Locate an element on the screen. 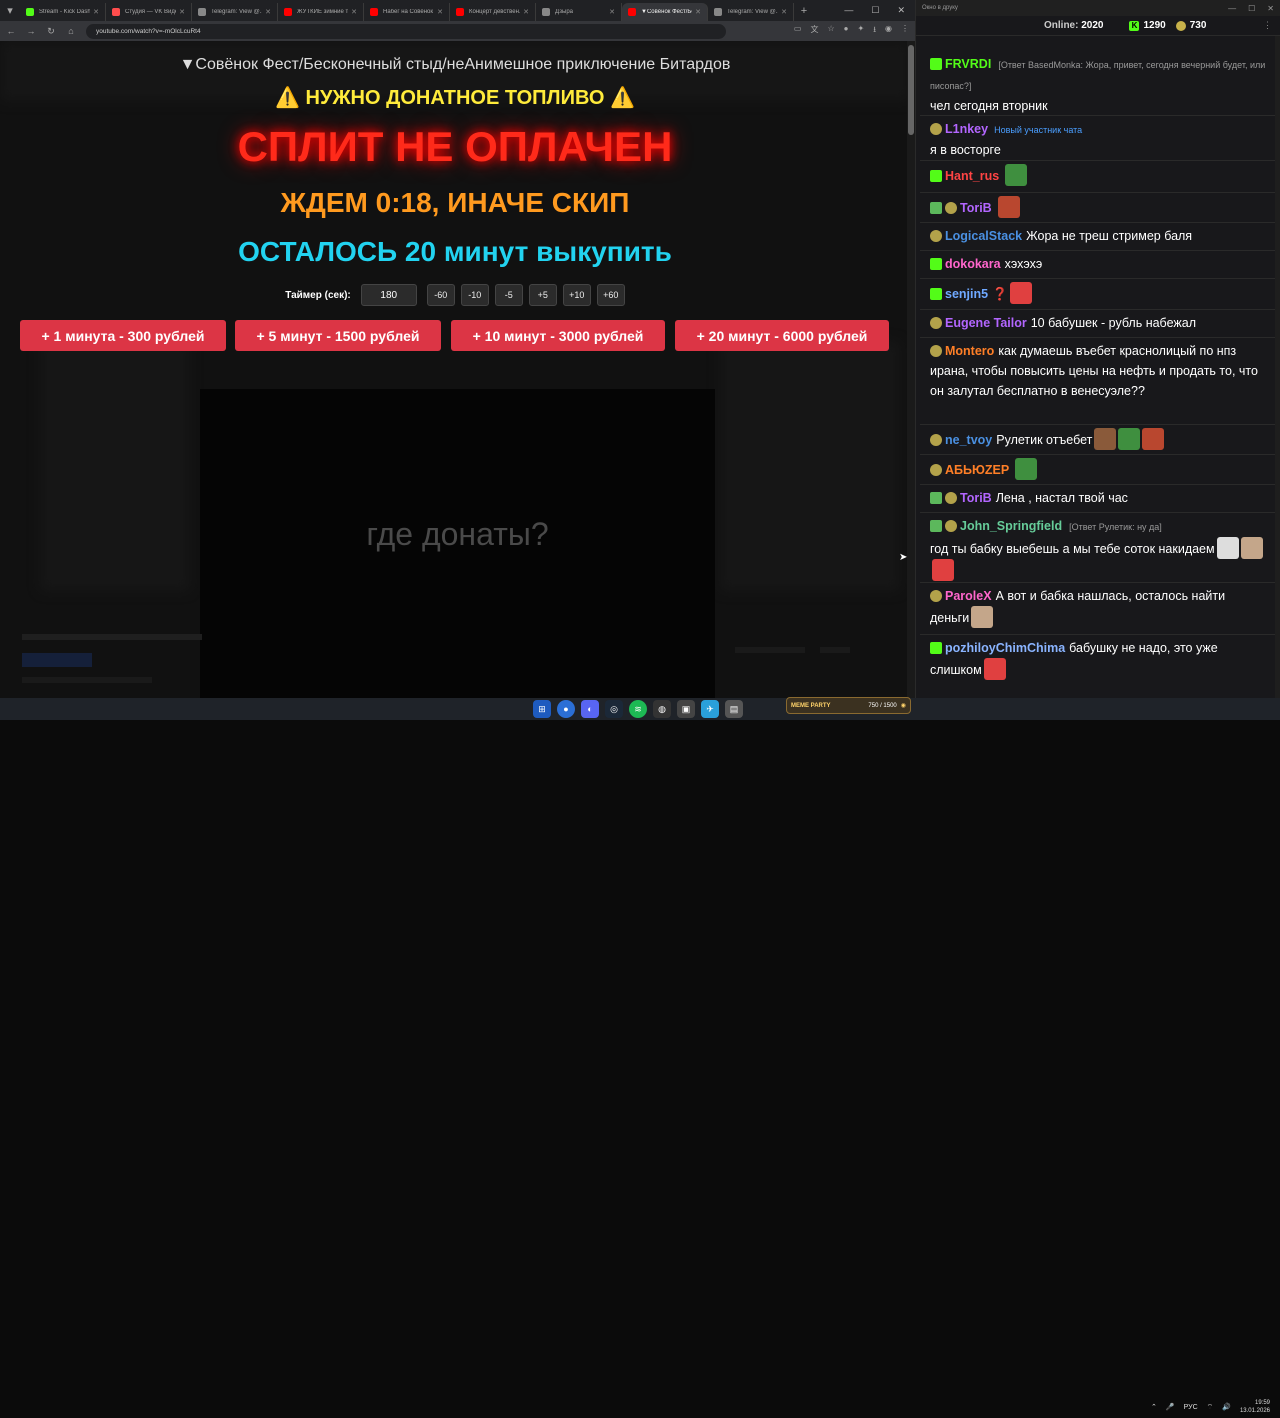 The image size is (1280, 1418). clock: 19:59 13.01.2026 is located at coordinates (1255, 1407).